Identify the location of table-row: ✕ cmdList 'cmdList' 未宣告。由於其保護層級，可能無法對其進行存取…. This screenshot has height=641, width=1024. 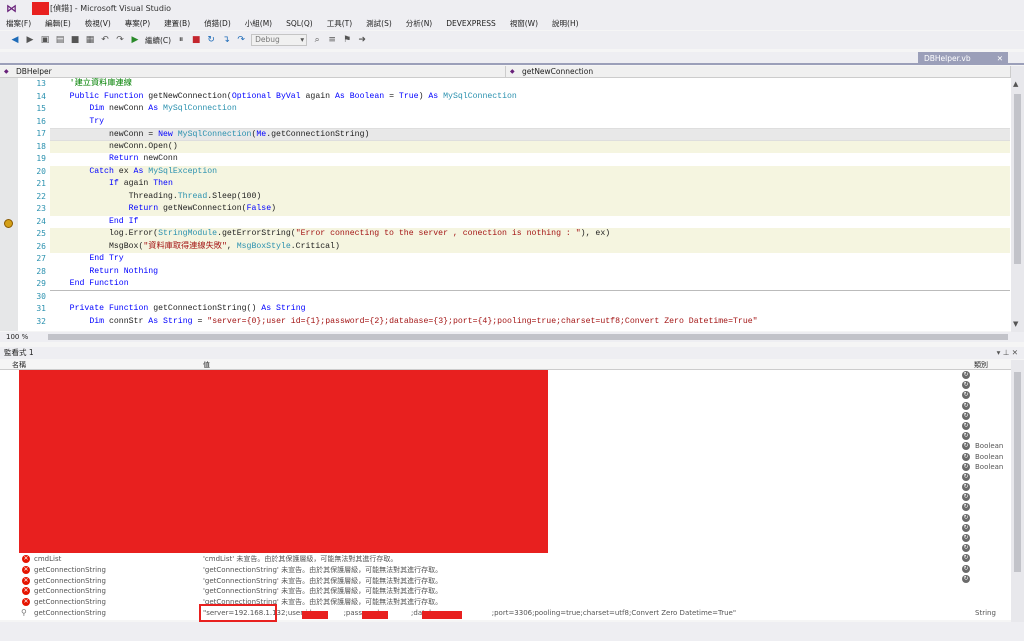
(505, 559).